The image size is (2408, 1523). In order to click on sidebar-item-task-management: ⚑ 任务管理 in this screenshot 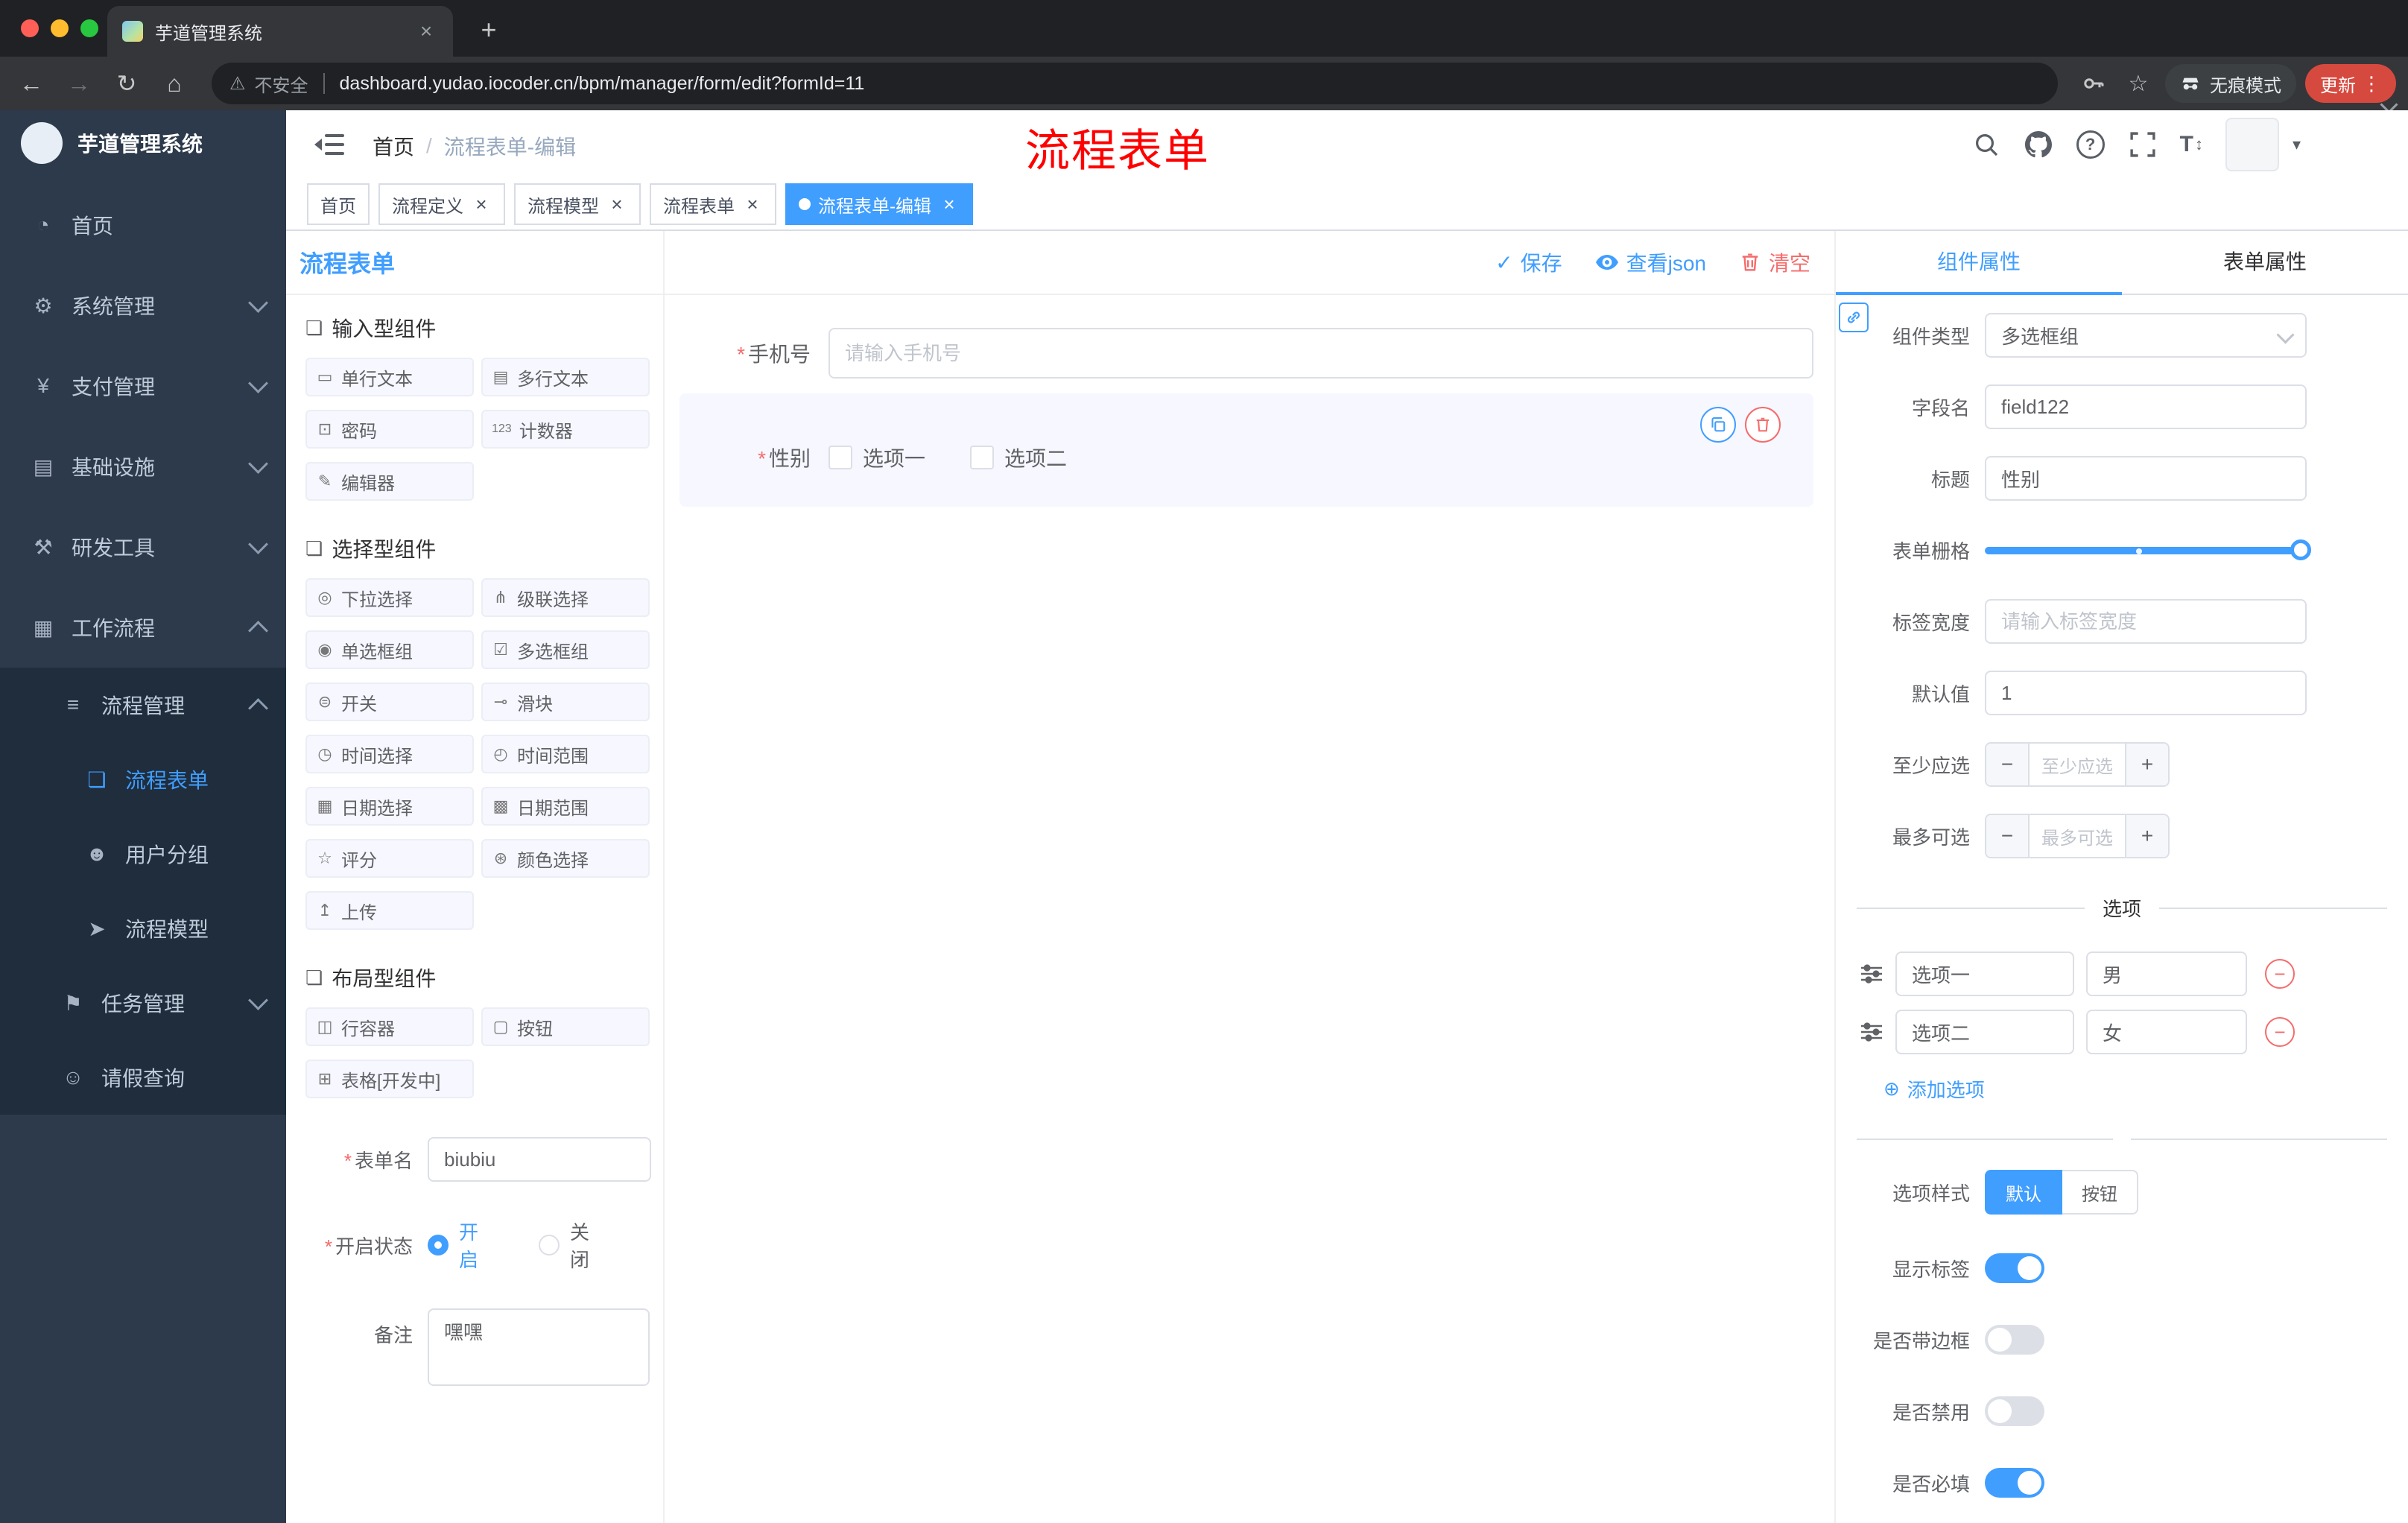, I will do `click(143, 1003)`.